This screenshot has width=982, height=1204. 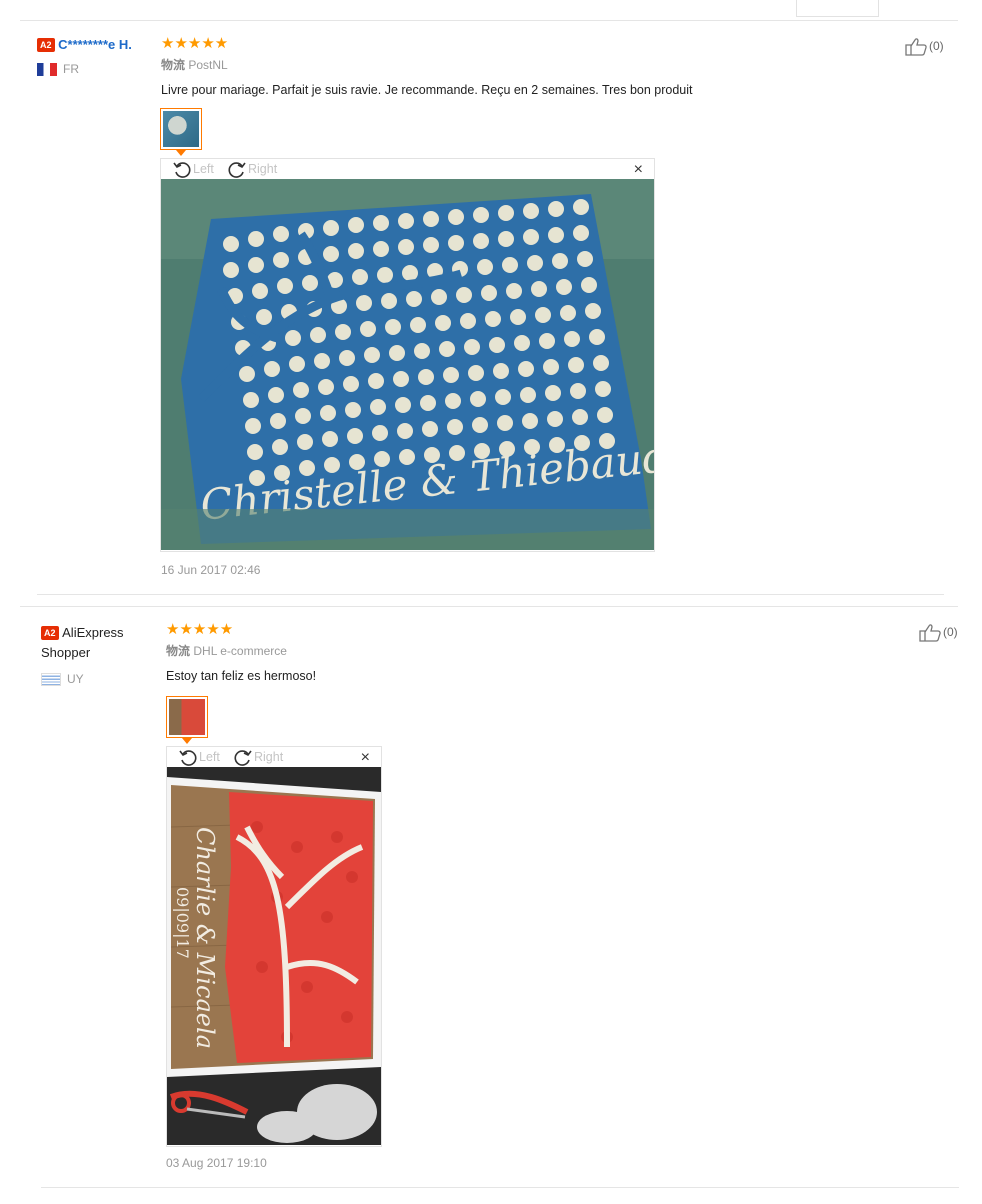 What do you see at coordinates (182, 923) in the screenshot?
I see `guestbook-date-text: 09|09|17` at bounding box center [182, 923].